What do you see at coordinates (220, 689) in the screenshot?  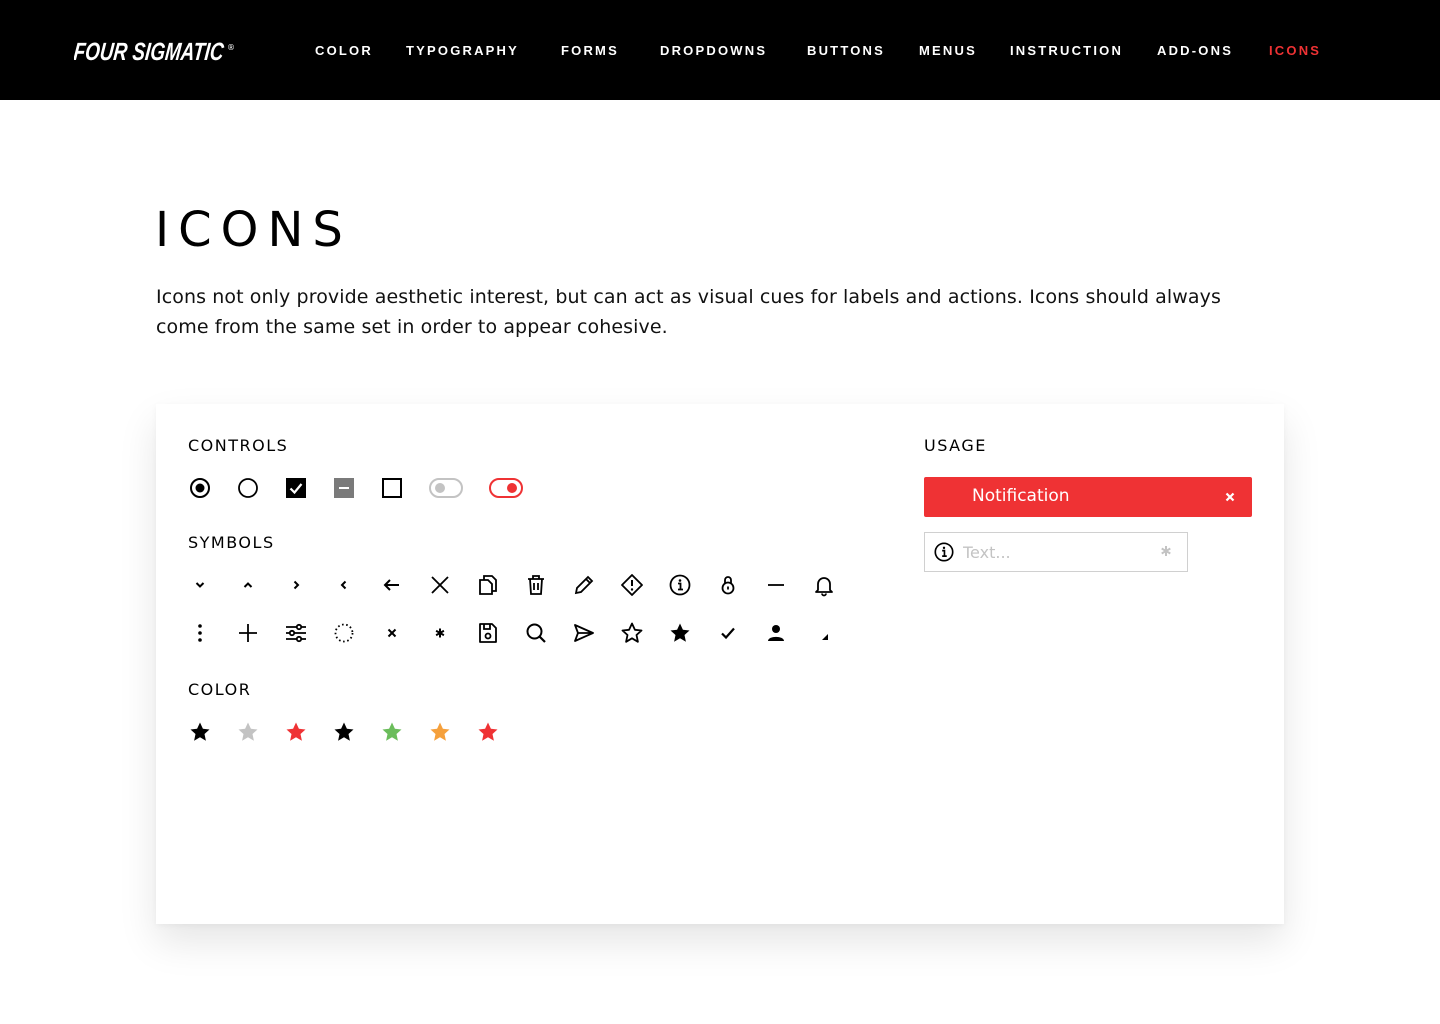 I see `color-label: COLOR` at bounding box center [220, 689].